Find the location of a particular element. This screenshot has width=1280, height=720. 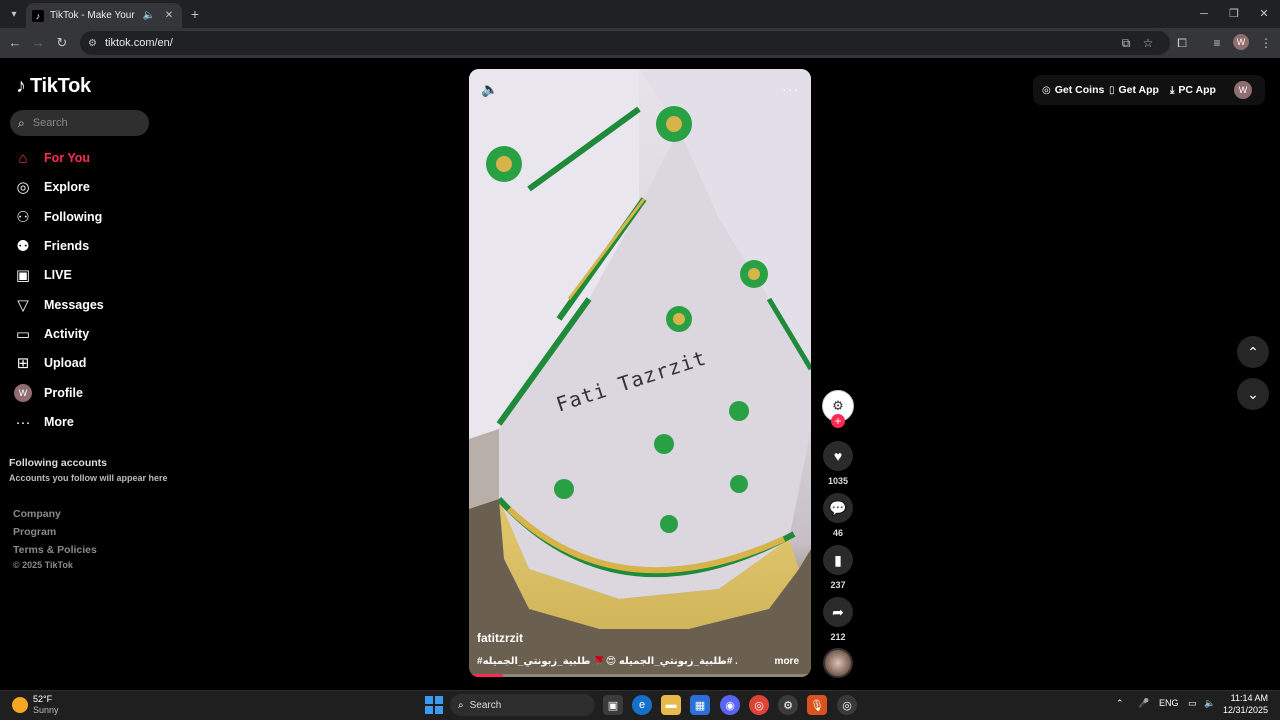

sidebar-item-friends: ⚉ Friends is located at coordinates (51, 246).